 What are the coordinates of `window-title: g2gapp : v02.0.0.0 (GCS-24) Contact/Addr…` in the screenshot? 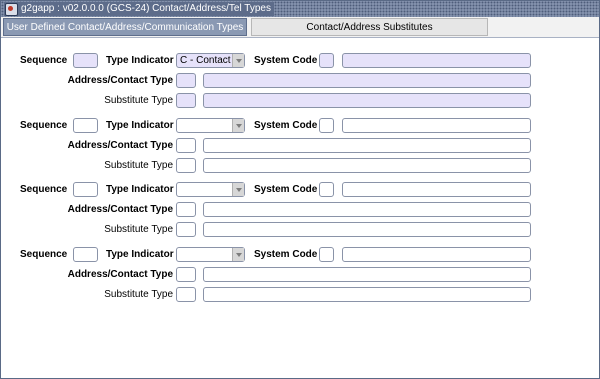 It's located at (139, 9).